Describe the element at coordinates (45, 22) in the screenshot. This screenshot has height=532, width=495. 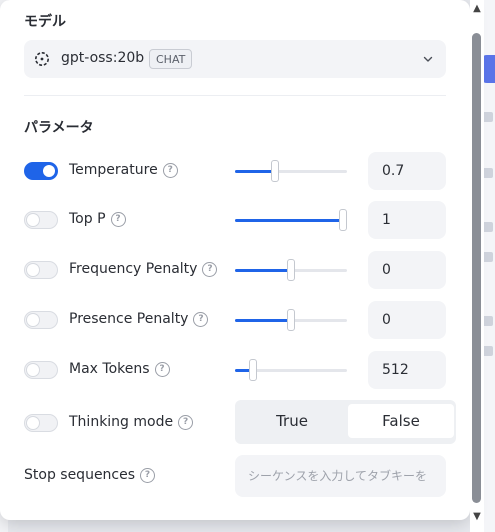
I see `model-section-title: モデル` at that location.